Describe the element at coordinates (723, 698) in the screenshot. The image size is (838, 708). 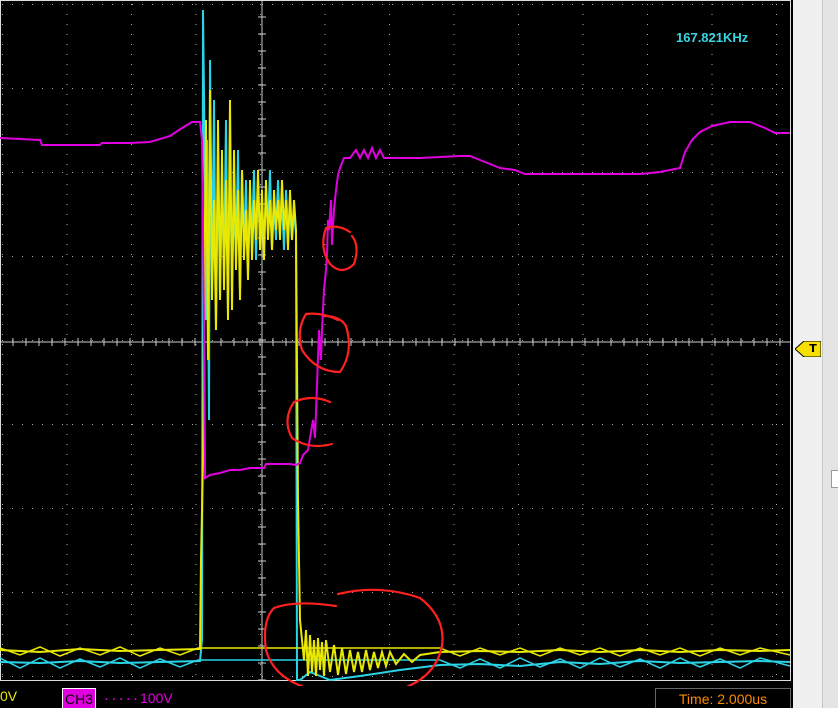
I see `timebase-label: Time: 2.000us` at that location.